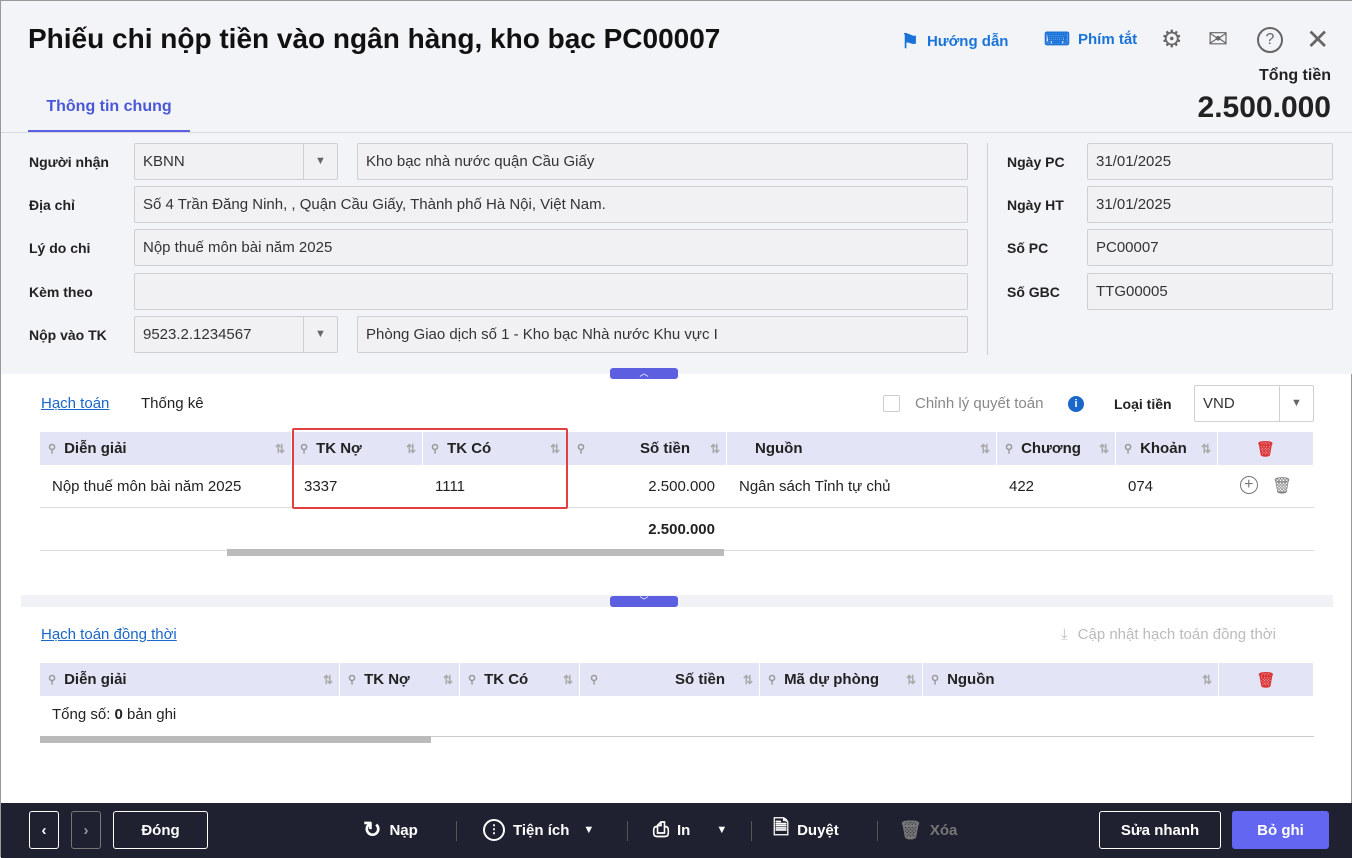 Image resolution: width=1352 pixels, height=858 pixels. What do you see at coordinates (910, 42) in the screenshot?
I see `signpost-icon: ⚑` at bounding box center [910, 42].